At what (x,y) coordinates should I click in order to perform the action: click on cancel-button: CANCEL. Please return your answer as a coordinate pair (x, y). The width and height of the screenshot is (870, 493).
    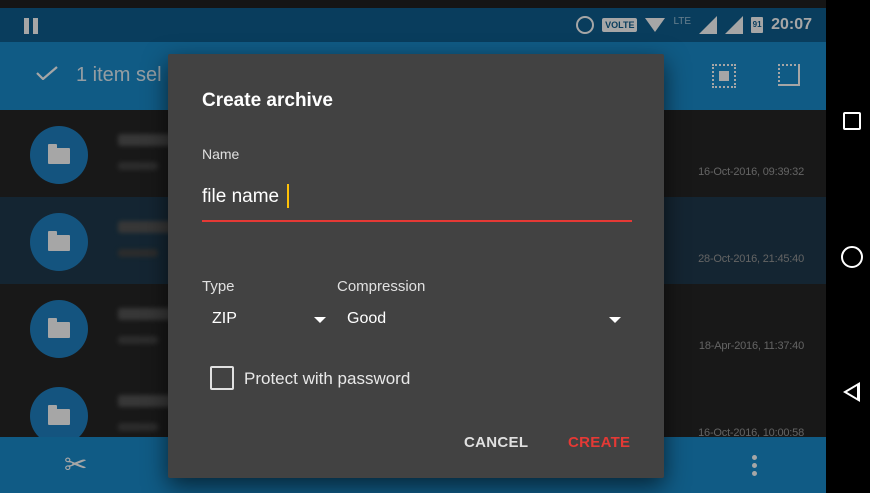
    Looking at the image, I should click on (496, 442).